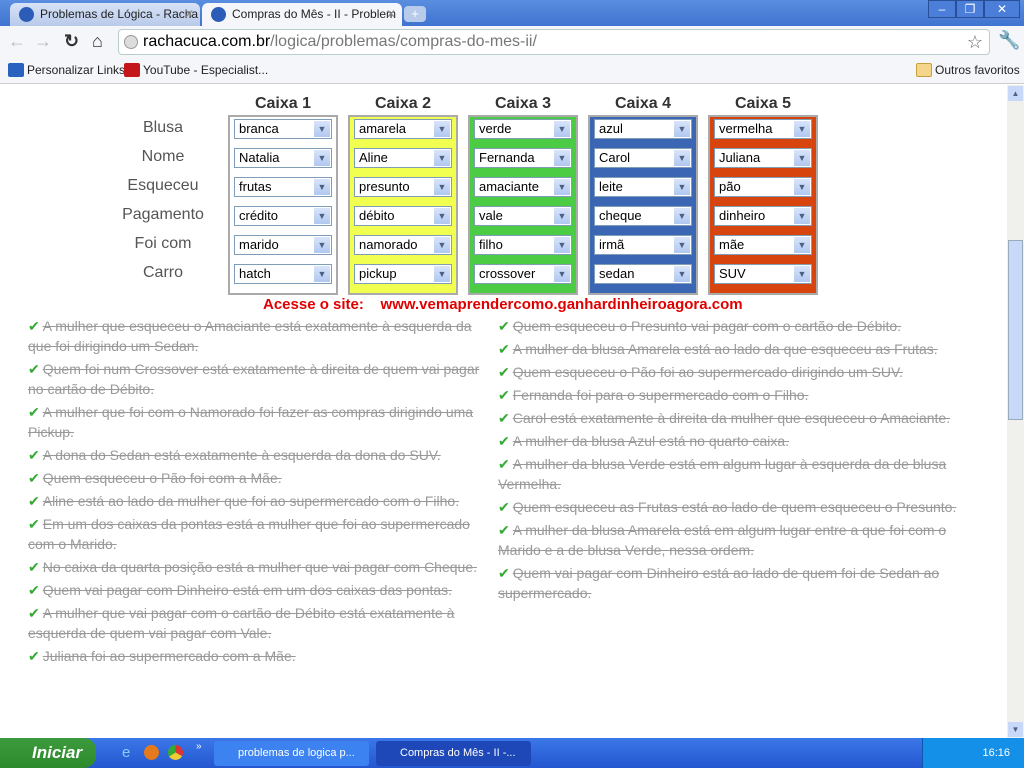 The width and height of the screenshot is (1024, 768). I want to click on tab-compras-do-mes: Compras do Mês - II - Problem ✕, so click(302, 14).